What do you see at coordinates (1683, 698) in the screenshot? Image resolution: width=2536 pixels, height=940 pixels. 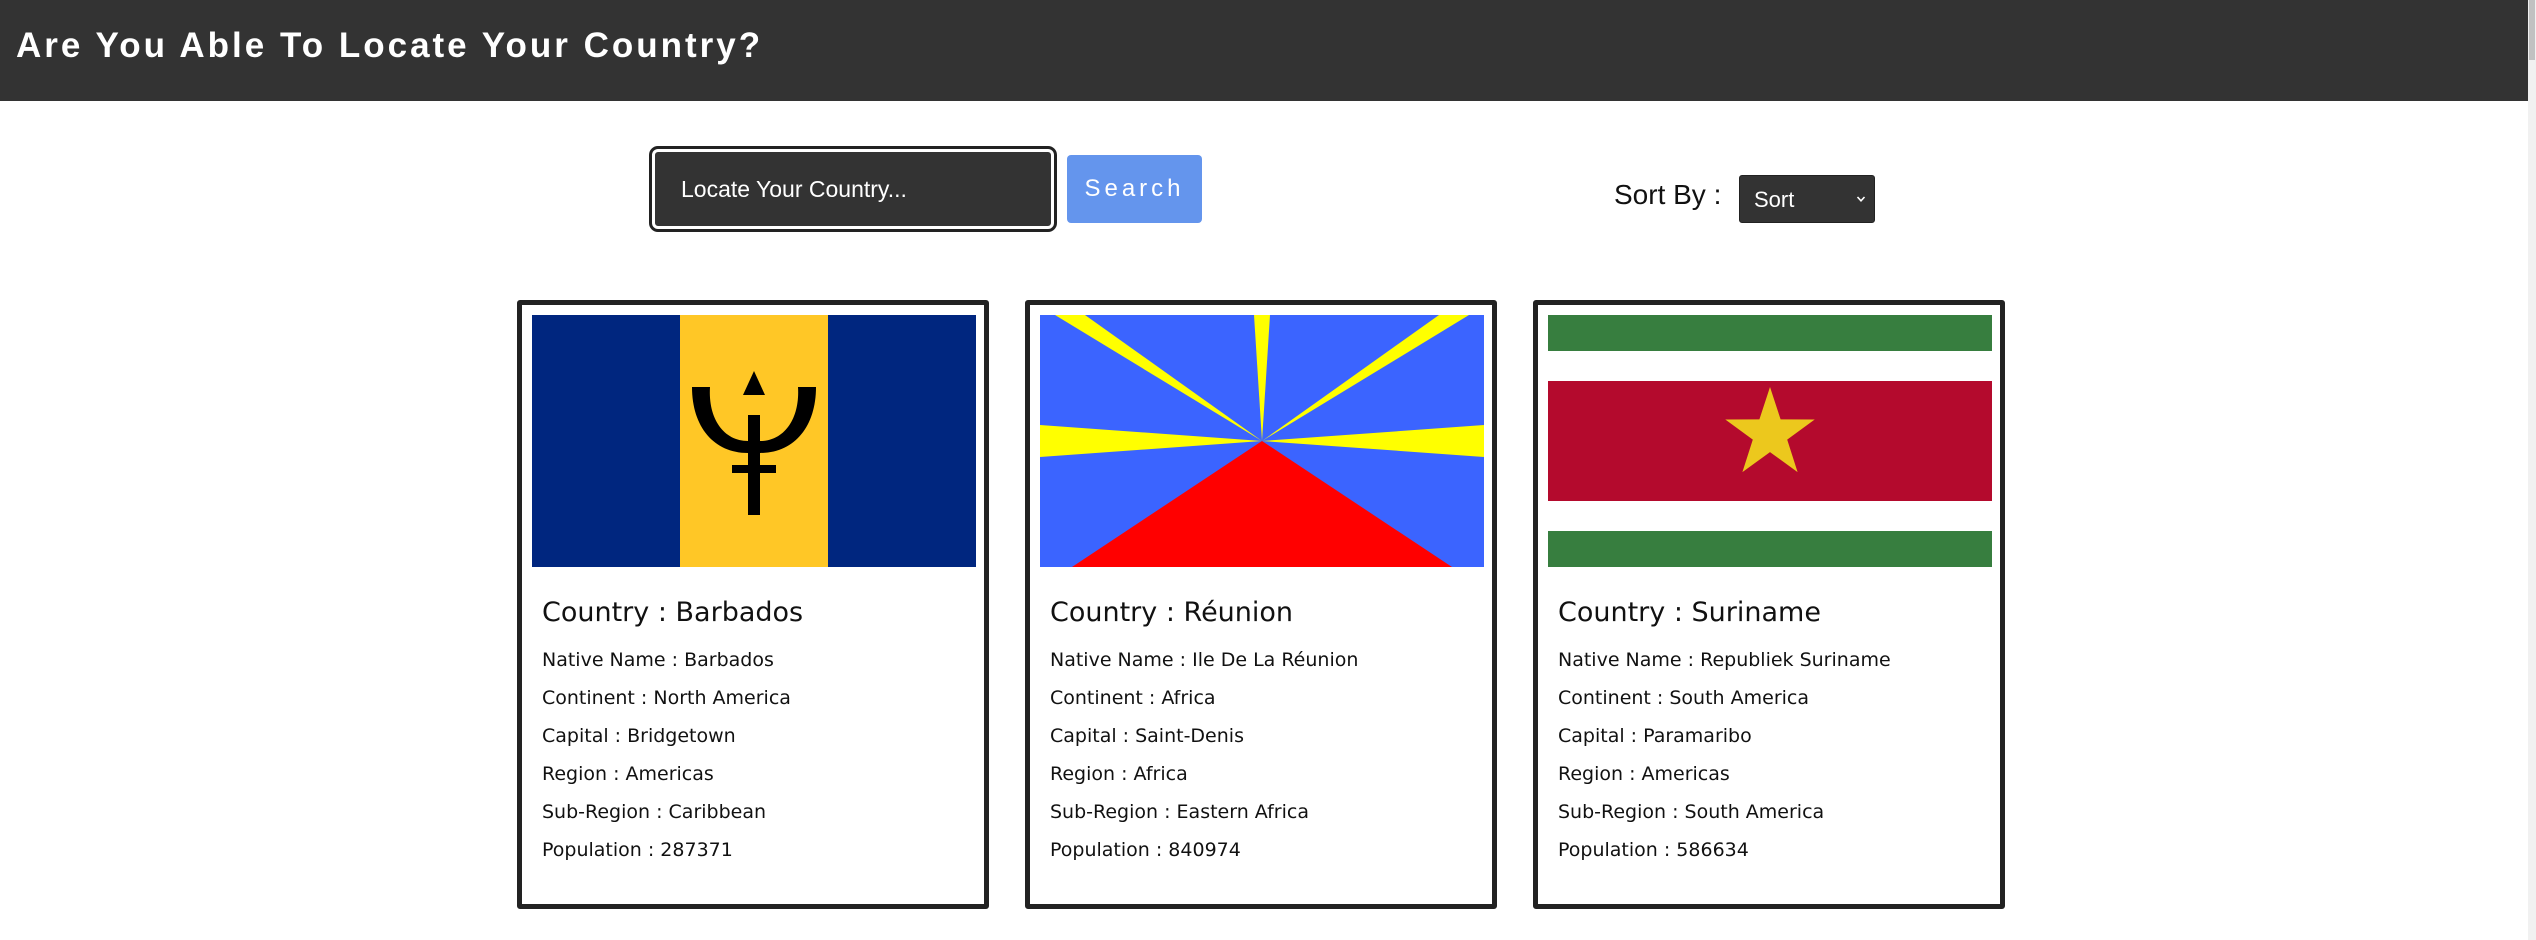 I see `continent: Continent : South America` at bounding box center [1683, 698].